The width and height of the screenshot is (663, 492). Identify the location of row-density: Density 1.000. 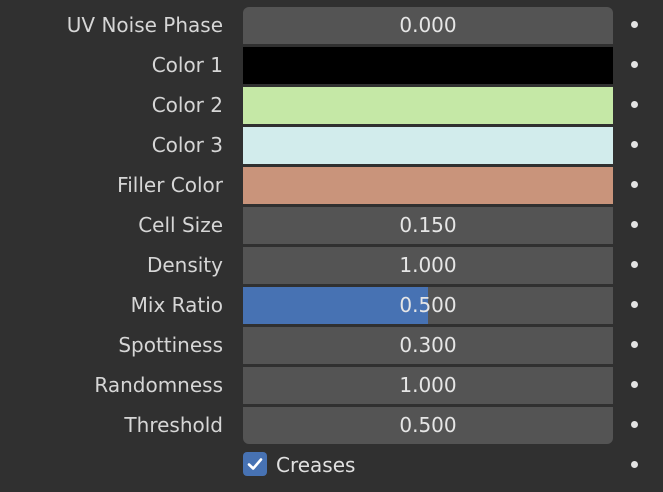
(331, 265).